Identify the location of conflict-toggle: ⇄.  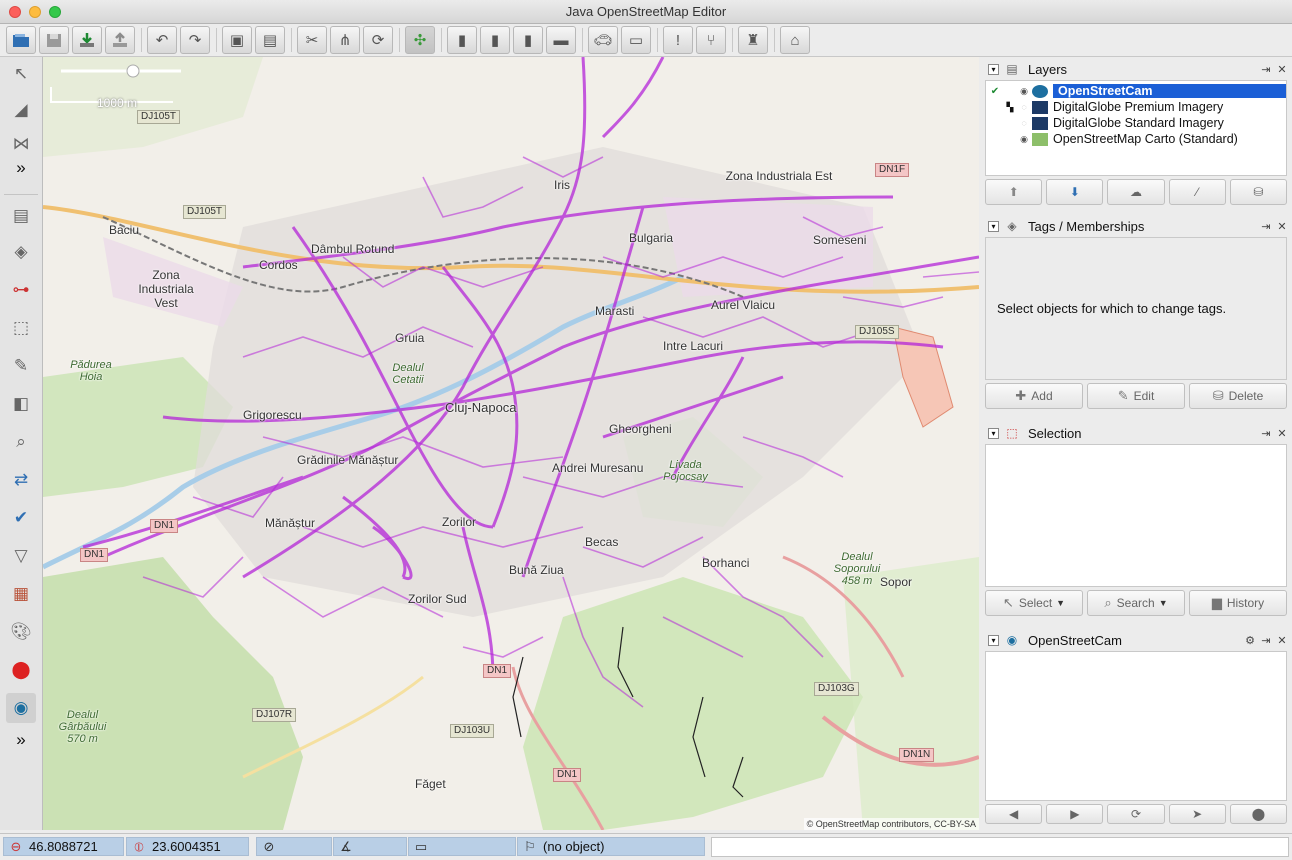
(21, 480).